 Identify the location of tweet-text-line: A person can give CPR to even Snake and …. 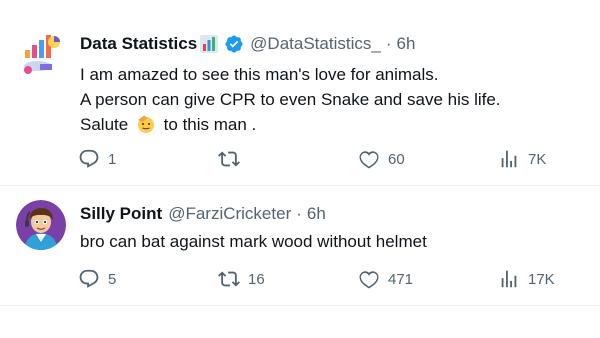
(290, 99).